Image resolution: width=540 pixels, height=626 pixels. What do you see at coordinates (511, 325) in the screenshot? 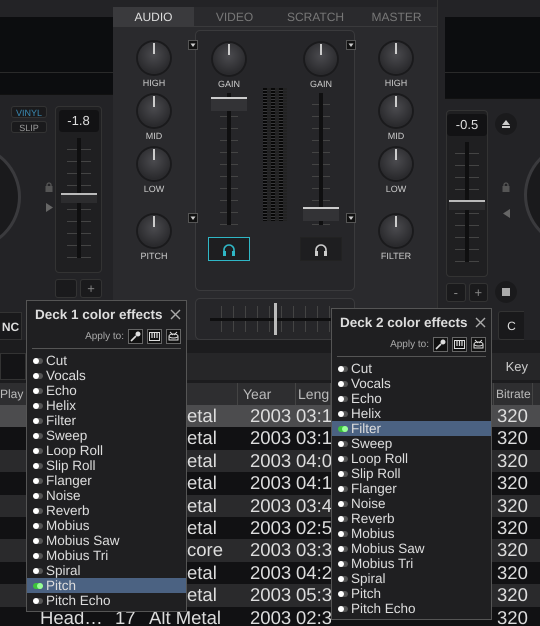
I see `cue-button: C` at bounding box center [511, 325].